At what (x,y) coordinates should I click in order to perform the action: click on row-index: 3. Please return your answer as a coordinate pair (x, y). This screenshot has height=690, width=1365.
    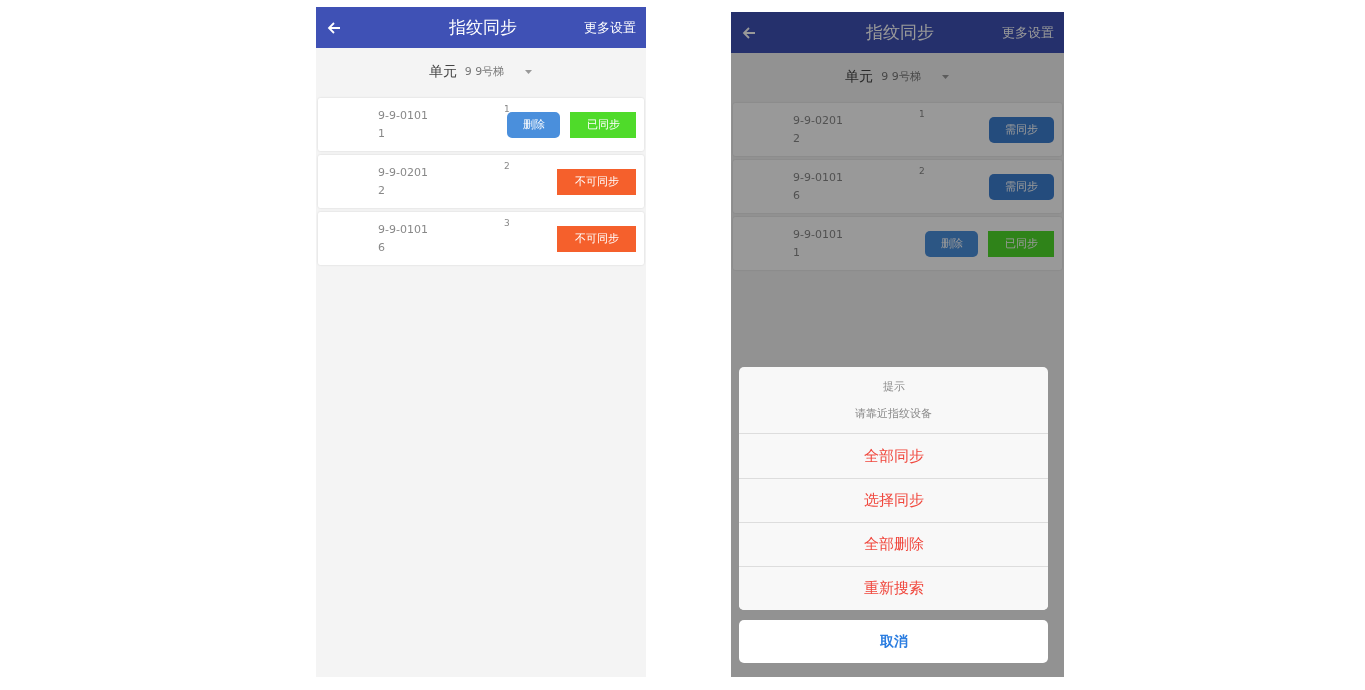
    Looking at the image, I should click on (507, 223).